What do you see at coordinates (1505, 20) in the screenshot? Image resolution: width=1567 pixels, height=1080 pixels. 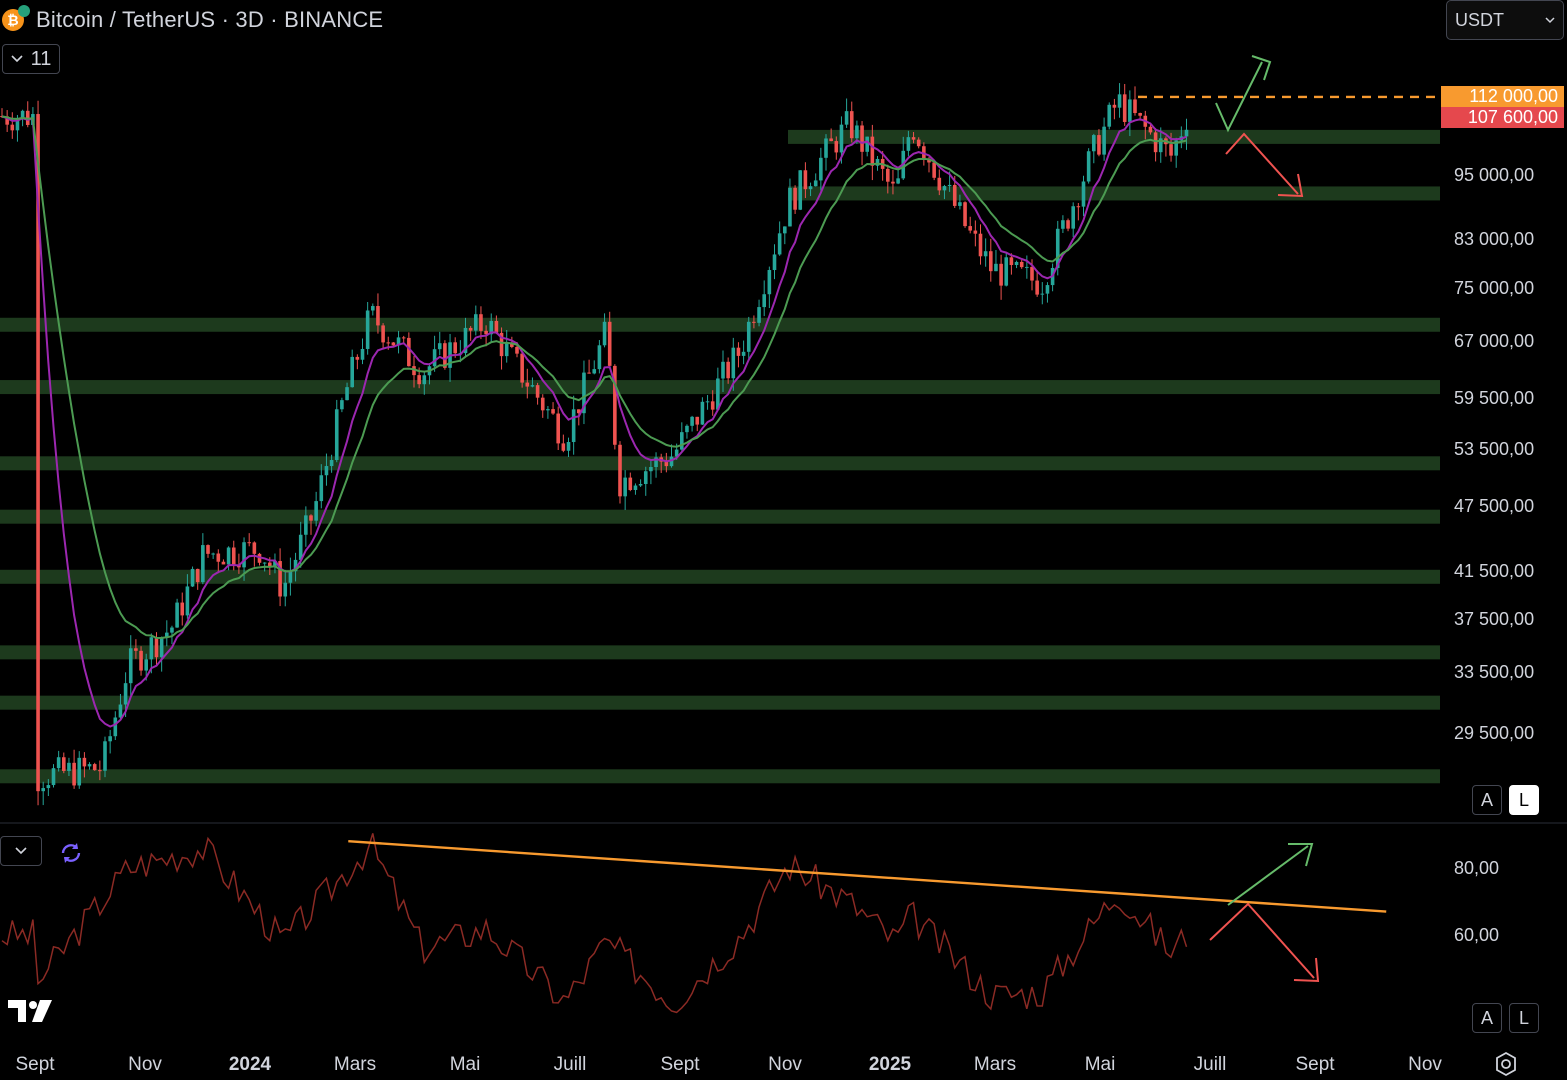 I see `currency-select: USDT` at bounding box center [1505, 20].